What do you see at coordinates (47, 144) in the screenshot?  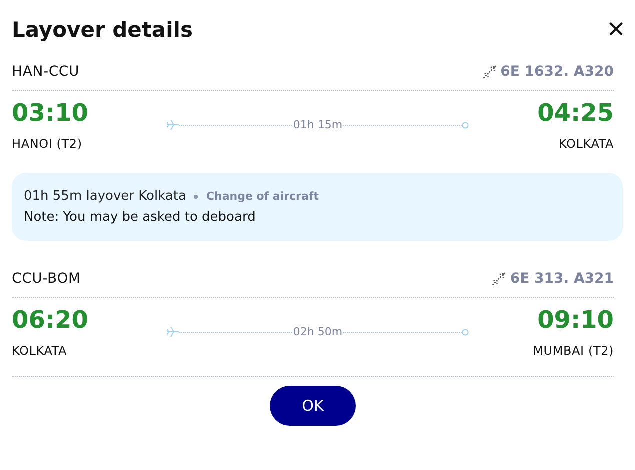 I see `departure-city: HANOI (T2)` at bounding box center [47, 144].